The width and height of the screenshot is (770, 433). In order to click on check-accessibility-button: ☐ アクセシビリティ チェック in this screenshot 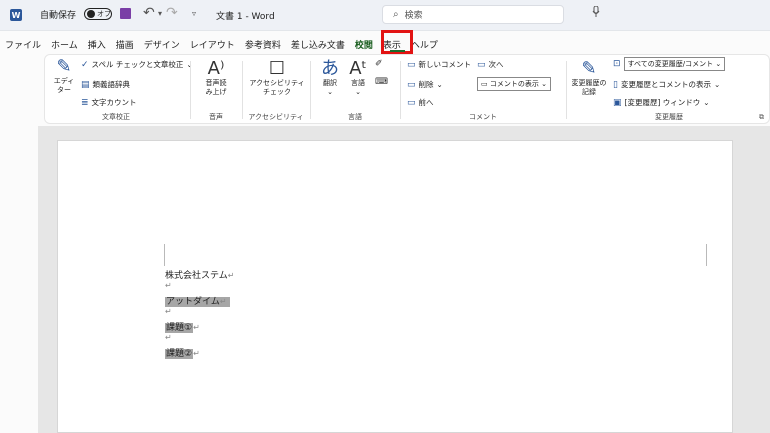, I will do `click(277, 78)`.